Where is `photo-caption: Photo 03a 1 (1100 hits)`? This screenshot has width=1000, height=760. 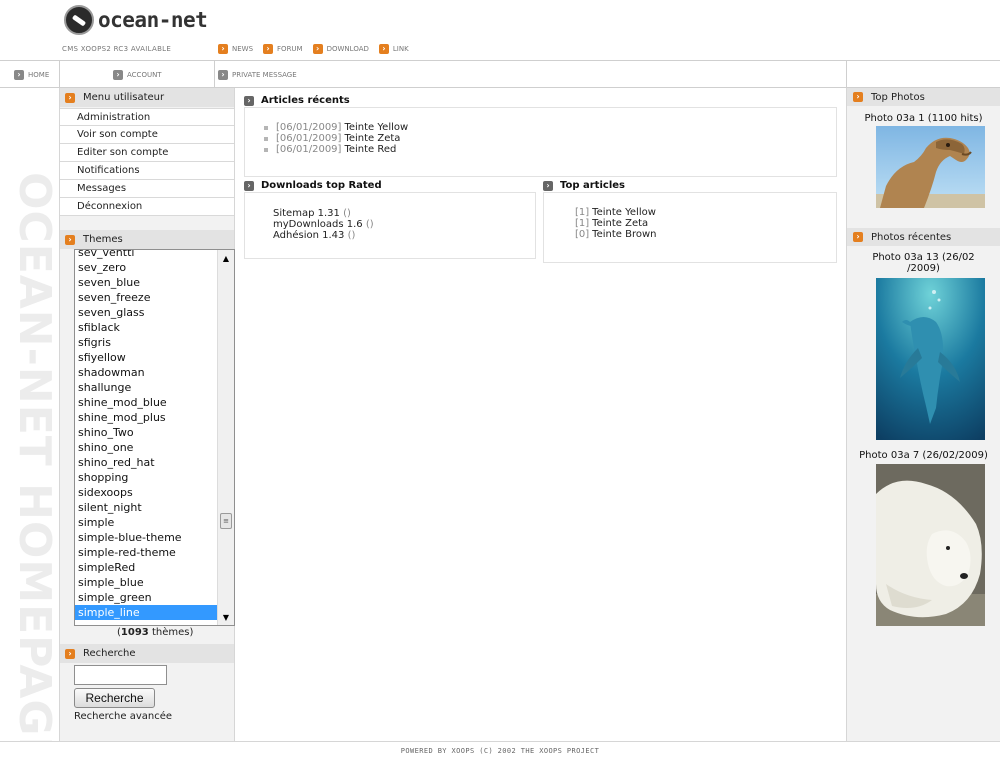 photo-caption: Photo 03a 1 (1100 hits) is located at coordinates (923, 118).